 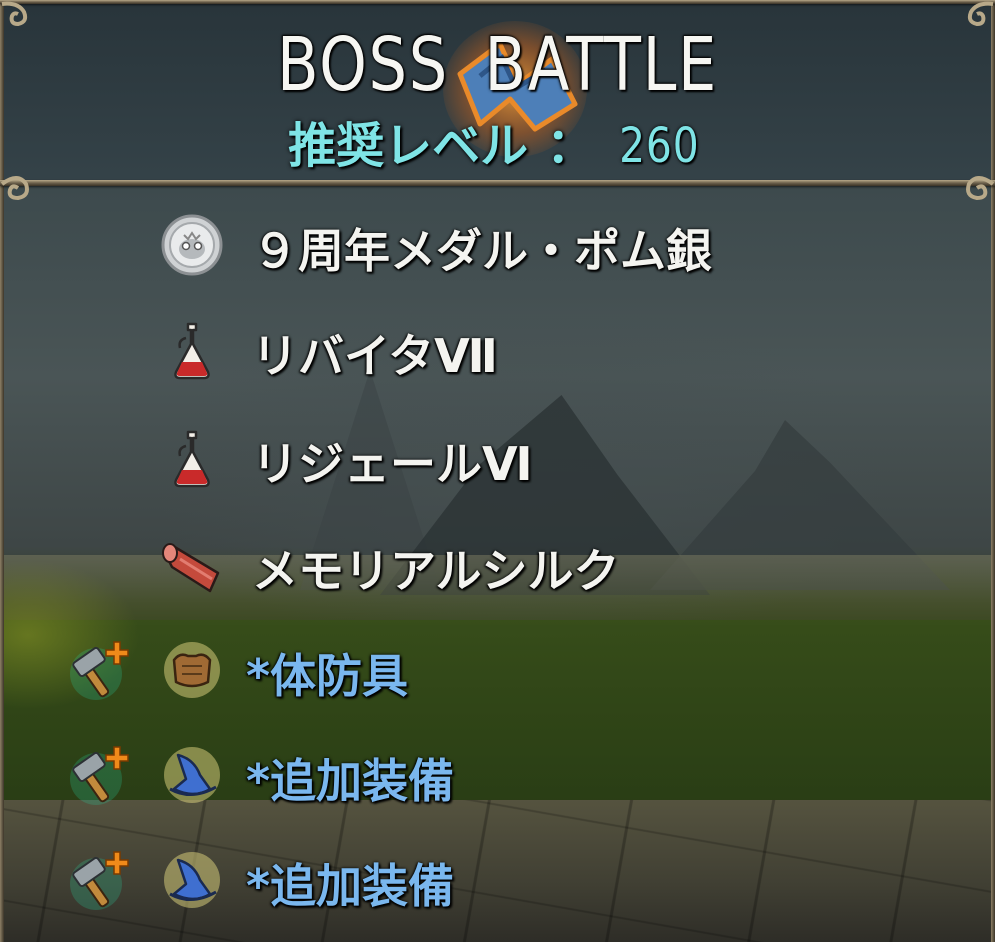 What do you see at coordinates (192, 670) in the screenshot?
I see `body-armor-icon` at bounding box center [192, 670].